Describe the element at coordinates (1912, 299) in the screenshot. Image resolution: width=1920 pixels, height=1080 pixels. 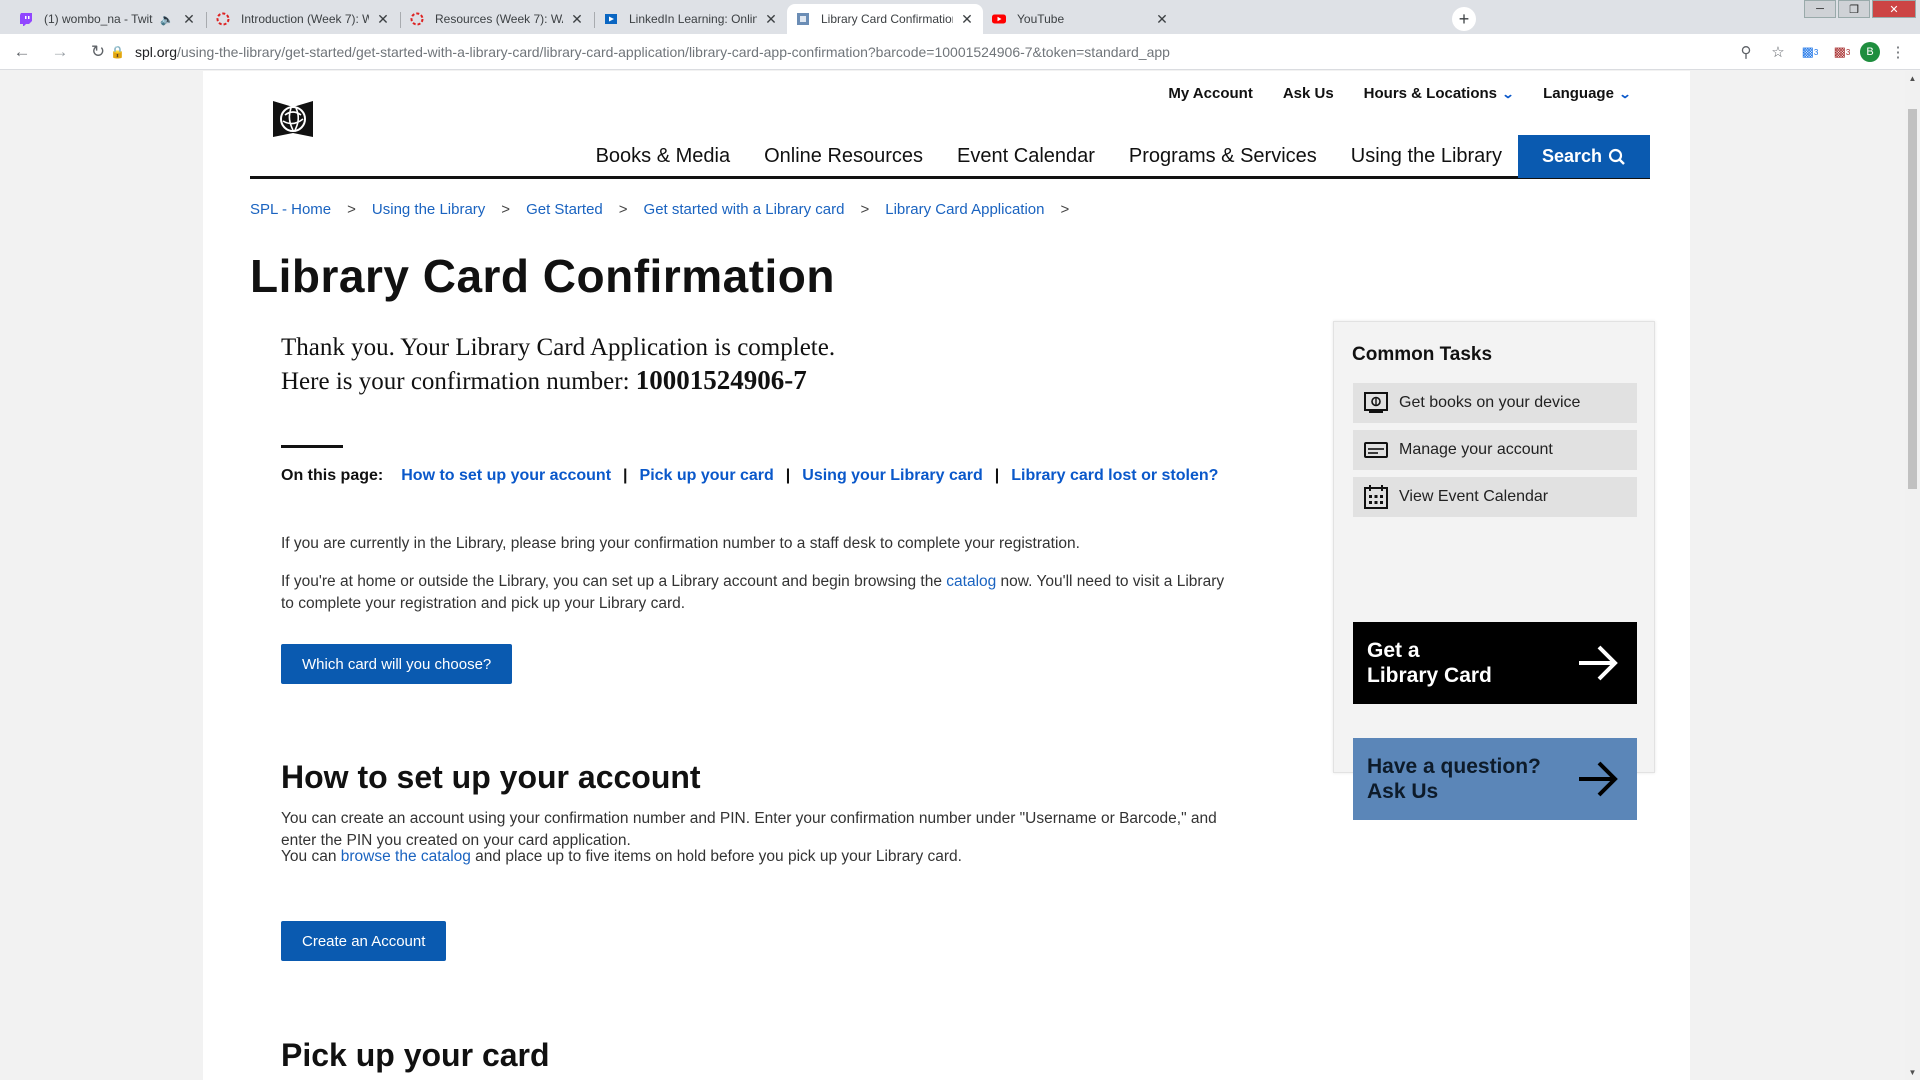
I see `scrollbar-thumb` at that location.